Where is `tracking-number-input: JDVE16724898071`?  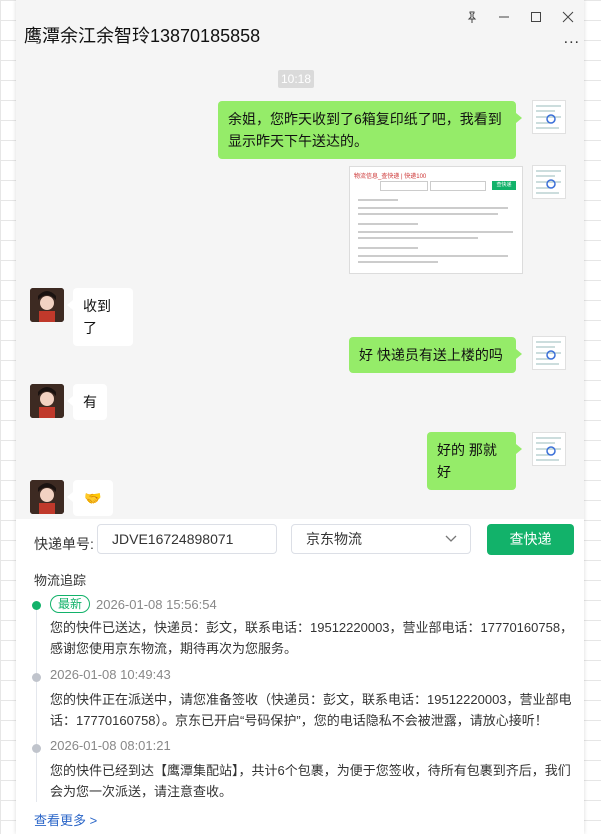
tracking-number-input: JDVE16724898071 is located at coordinates (187, 539).